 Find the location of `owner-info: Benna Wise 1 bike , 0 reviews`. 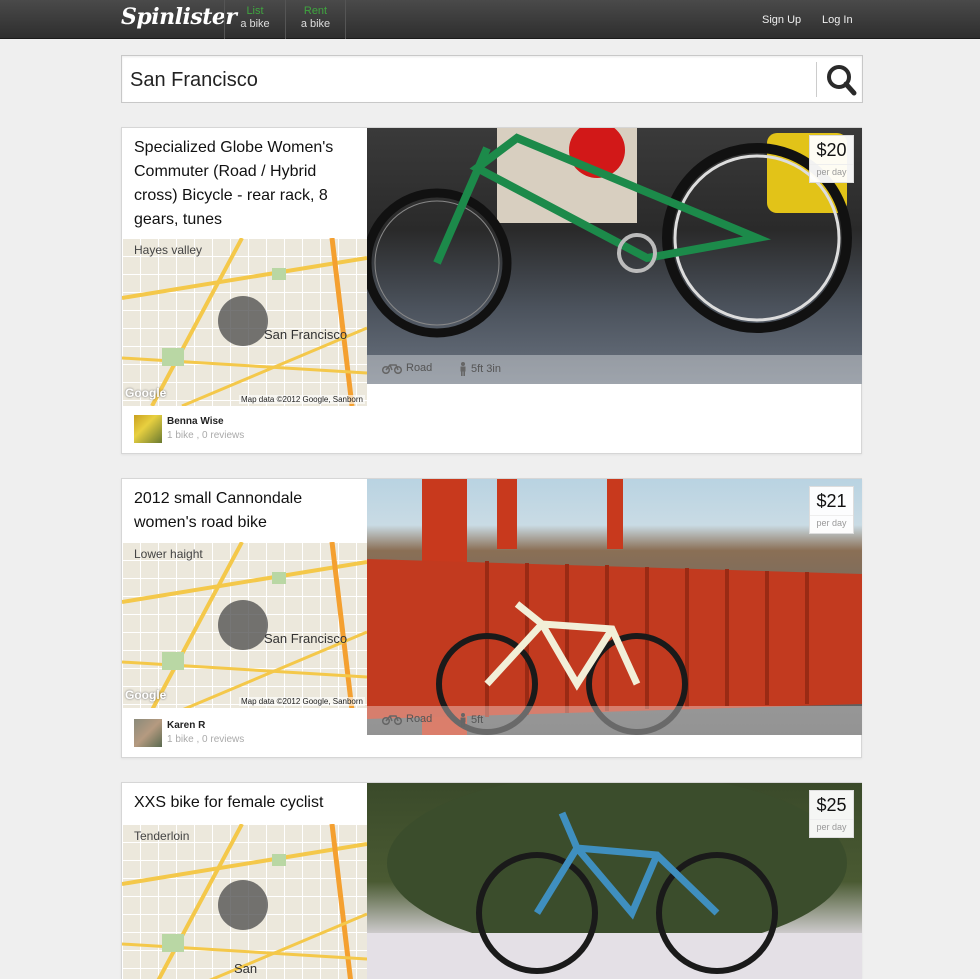

owner-info: Benna Wise 1 bike , 0 reviews is located at coordinates (246, 430).